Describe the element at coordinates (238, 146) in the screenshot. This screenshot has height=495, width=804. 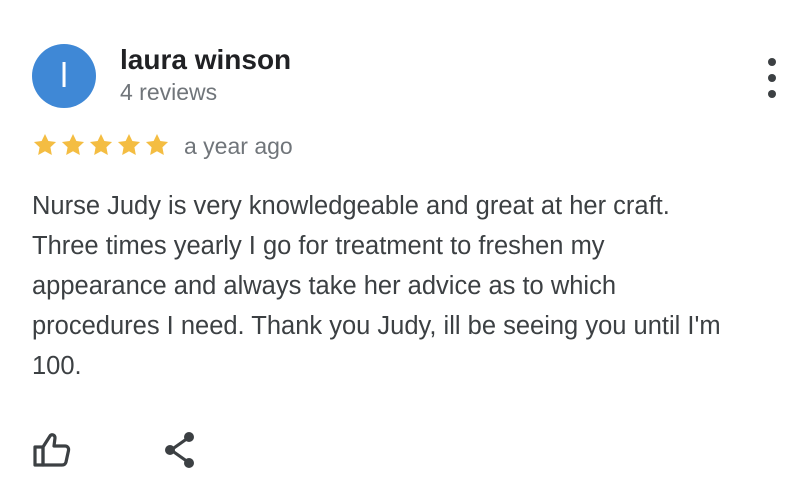
I see `review-time: a year ago` at that location.